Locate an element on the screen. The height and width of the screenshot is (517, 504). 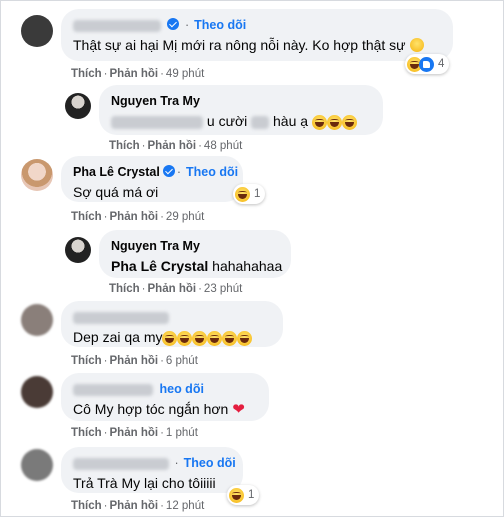
reaction-count: 4 is located at coordinates (441, 64).